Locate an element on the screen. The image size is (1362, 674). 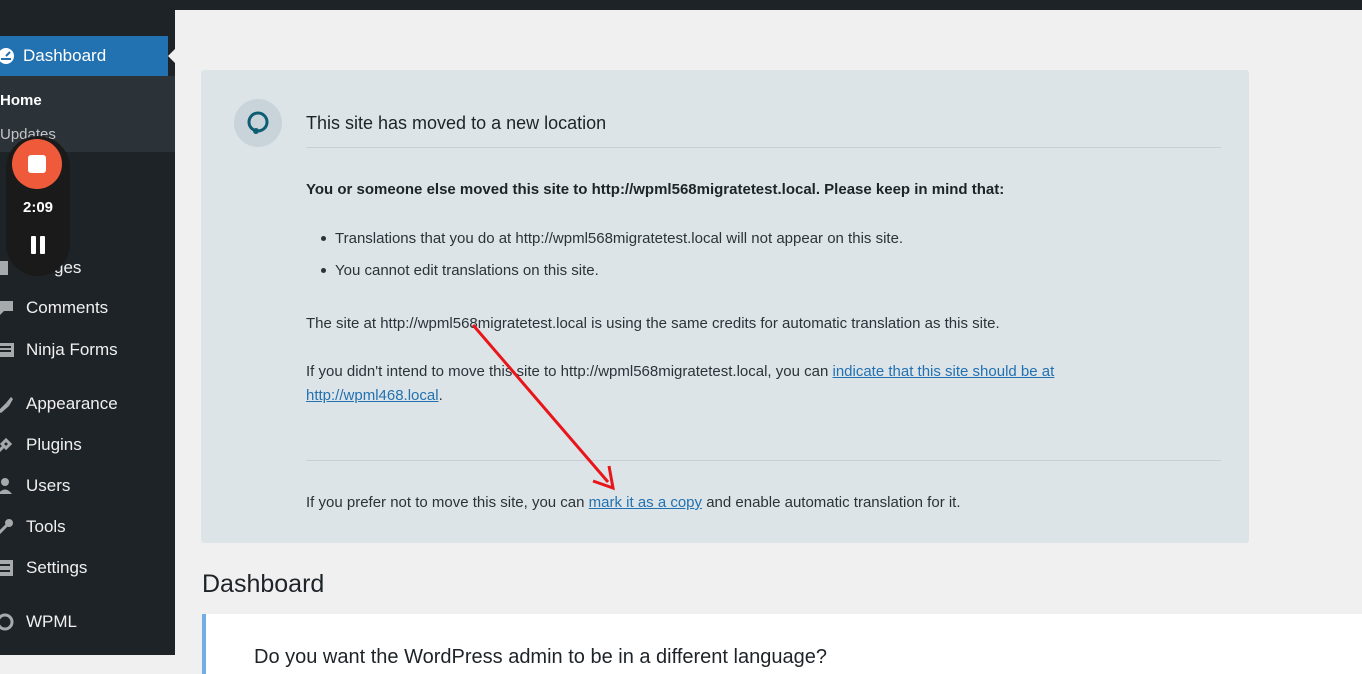
sidebar-item-label: Users is located at coordinates (48, 485).